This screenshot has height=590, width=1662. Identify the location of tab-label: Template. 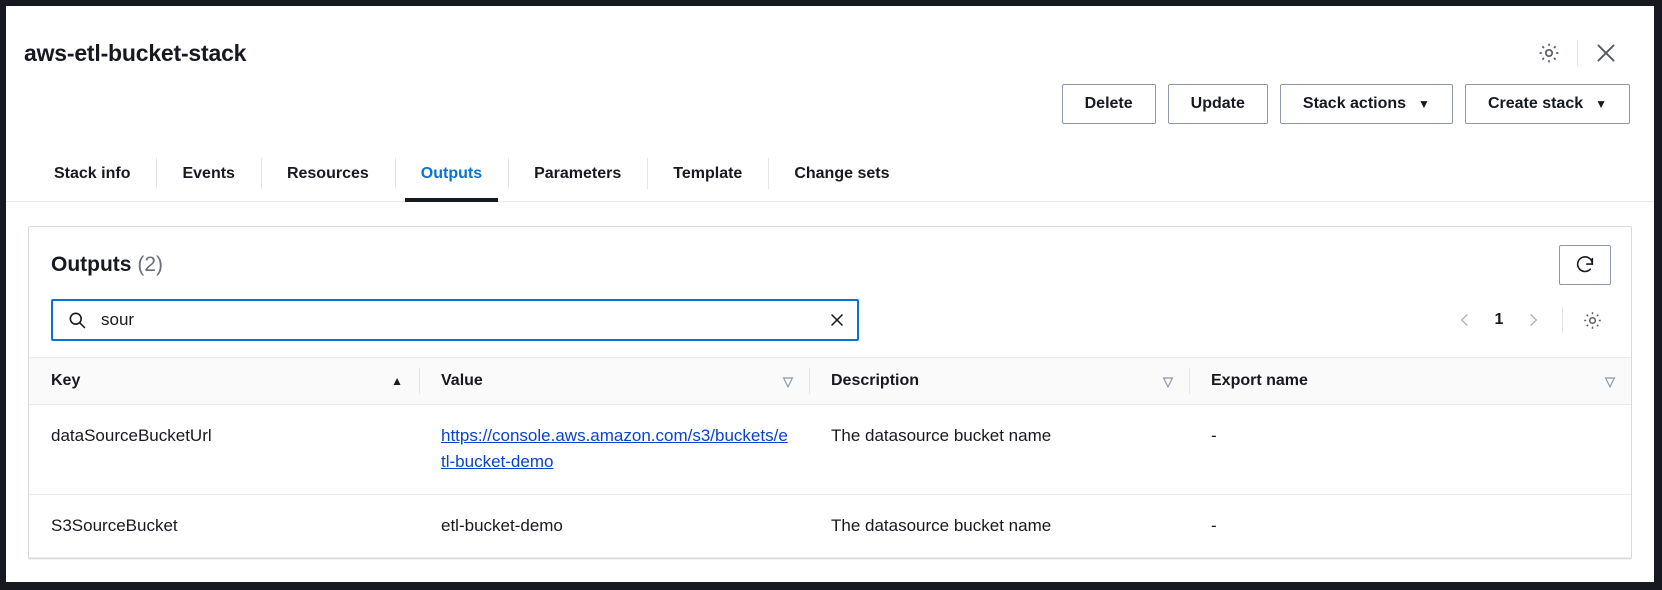
(708, 173).